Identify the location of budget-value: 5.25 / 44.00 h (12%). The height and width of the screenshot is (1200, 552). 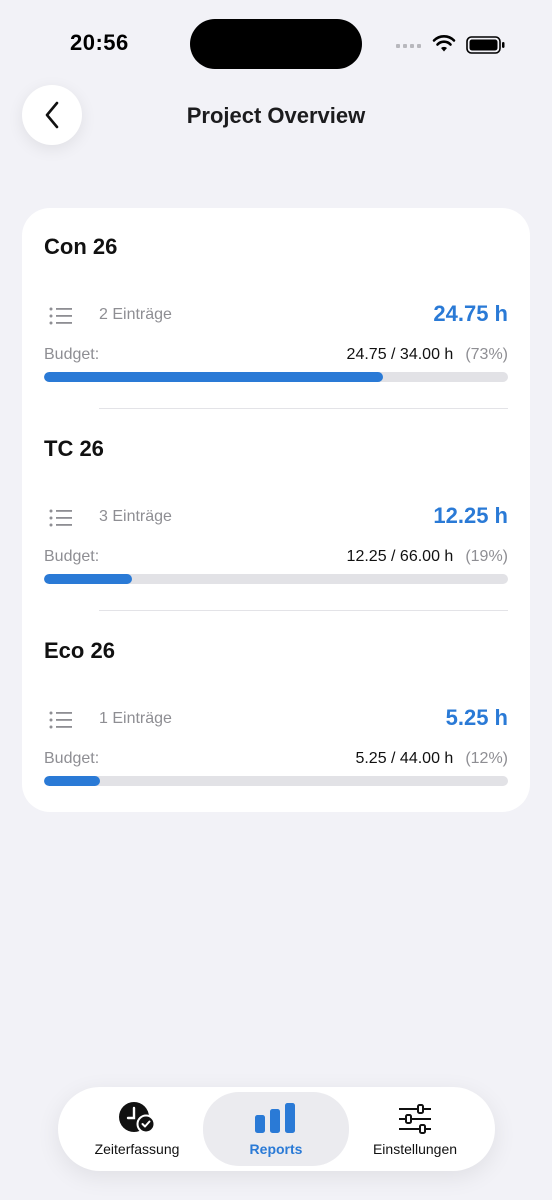
(431, 759).